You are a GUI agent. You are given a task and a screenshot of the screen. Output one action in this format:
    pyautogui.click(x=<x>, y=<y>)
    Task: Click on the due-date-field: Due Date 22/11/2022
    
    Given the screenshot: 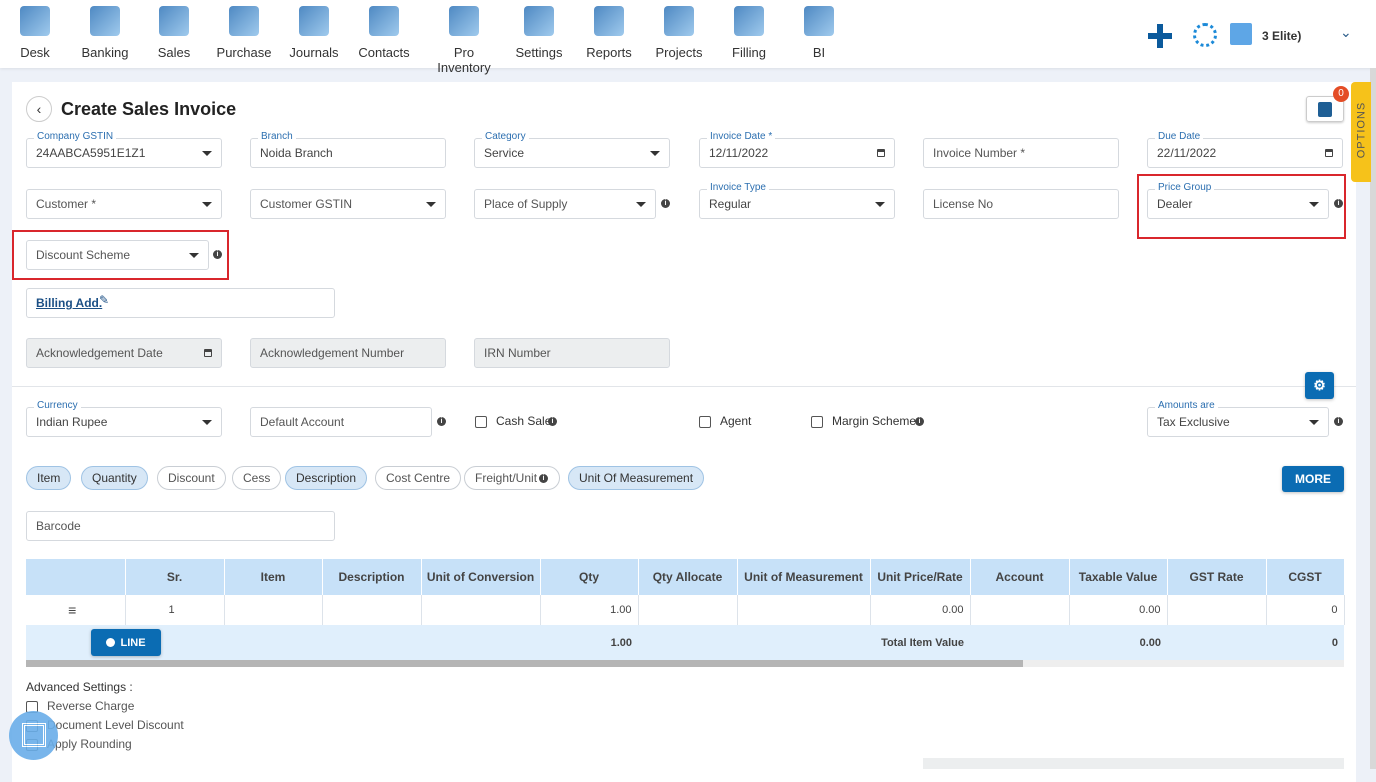 What is the action you would take?
    pyautogui.click(x=1245, y=149)
    